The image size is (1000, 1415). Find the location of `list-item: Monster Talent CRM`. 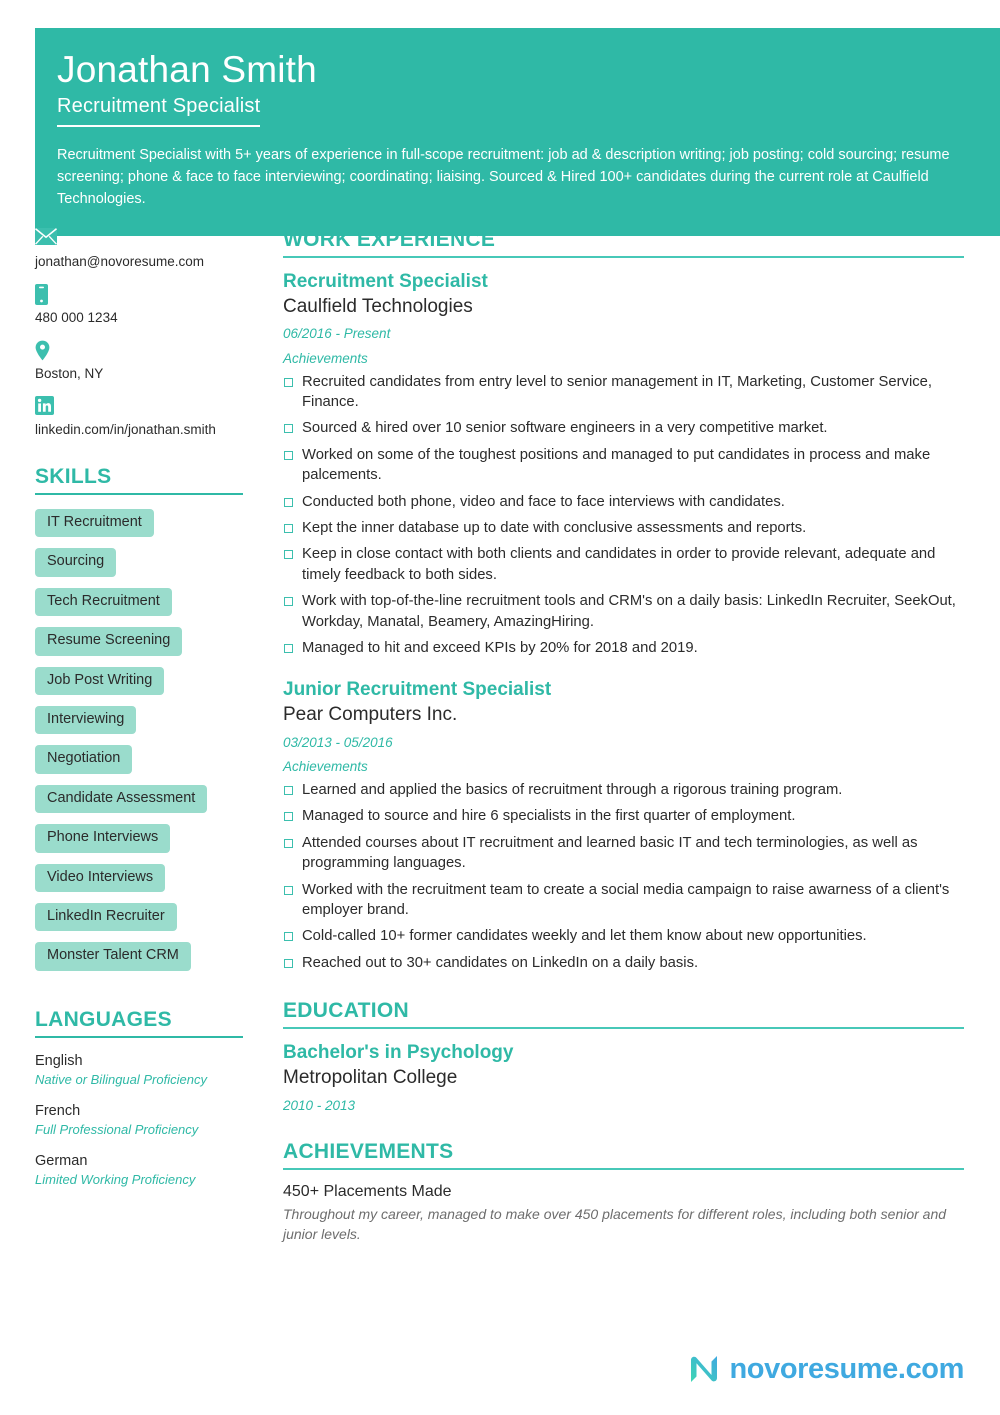

list-item: Monster Talent CRM is located at coordinates (147, 961).